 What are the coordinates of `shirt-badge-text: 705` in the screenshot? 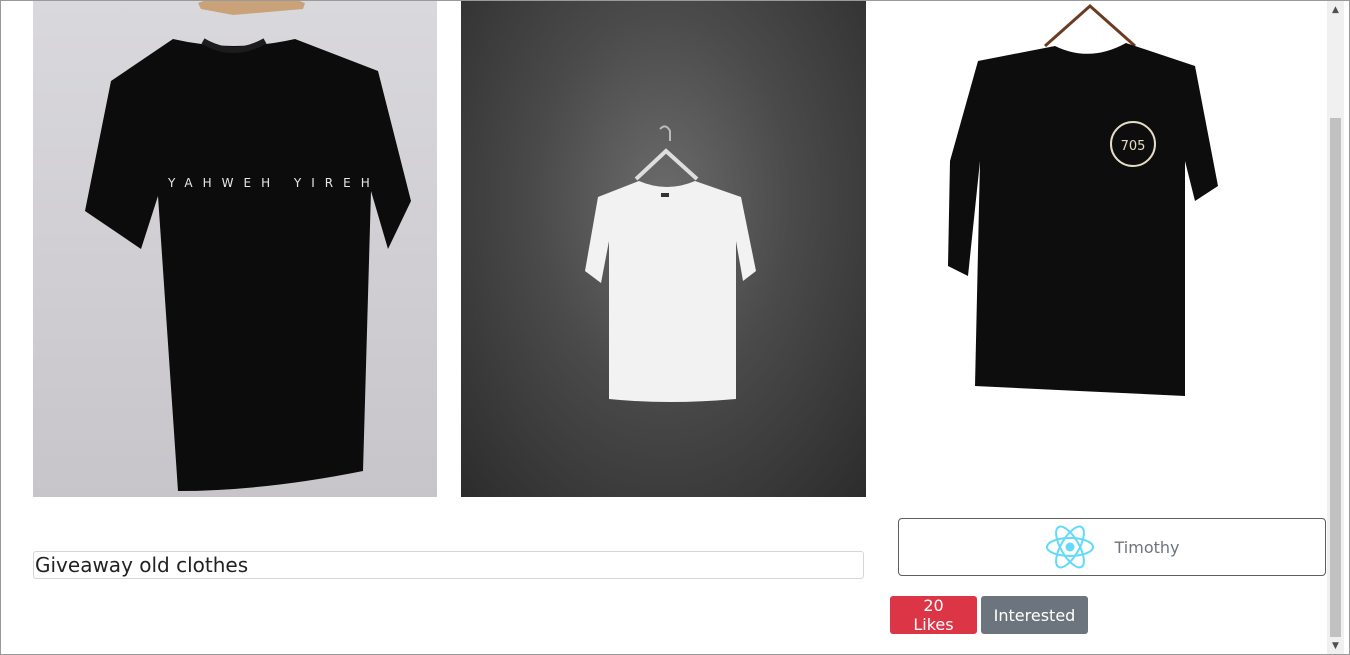 It's located at (1133, 146).